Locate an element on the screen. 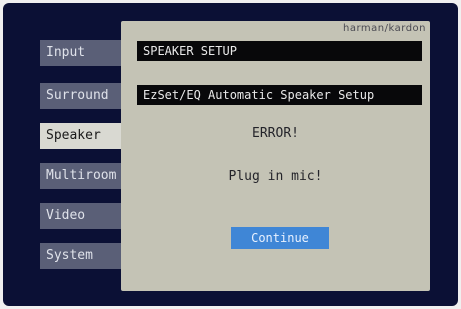 The image size is (461, 309). panel-title: SPEAKER SETUP is located at coordinates (279, 51).